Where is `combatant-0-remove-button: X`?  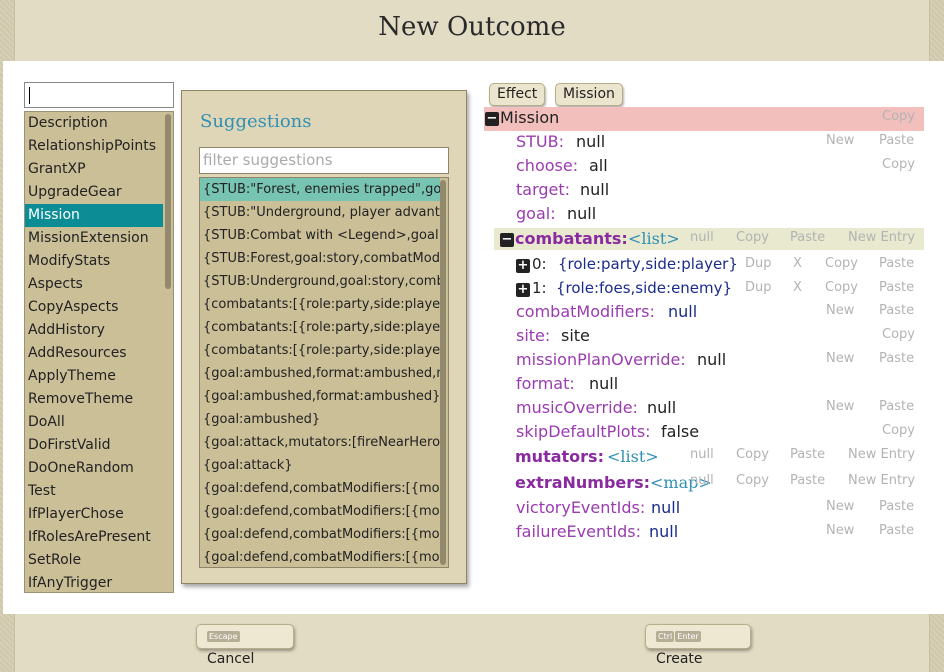
combatant-0-remove-button: X is located at coordinates (797, 264).